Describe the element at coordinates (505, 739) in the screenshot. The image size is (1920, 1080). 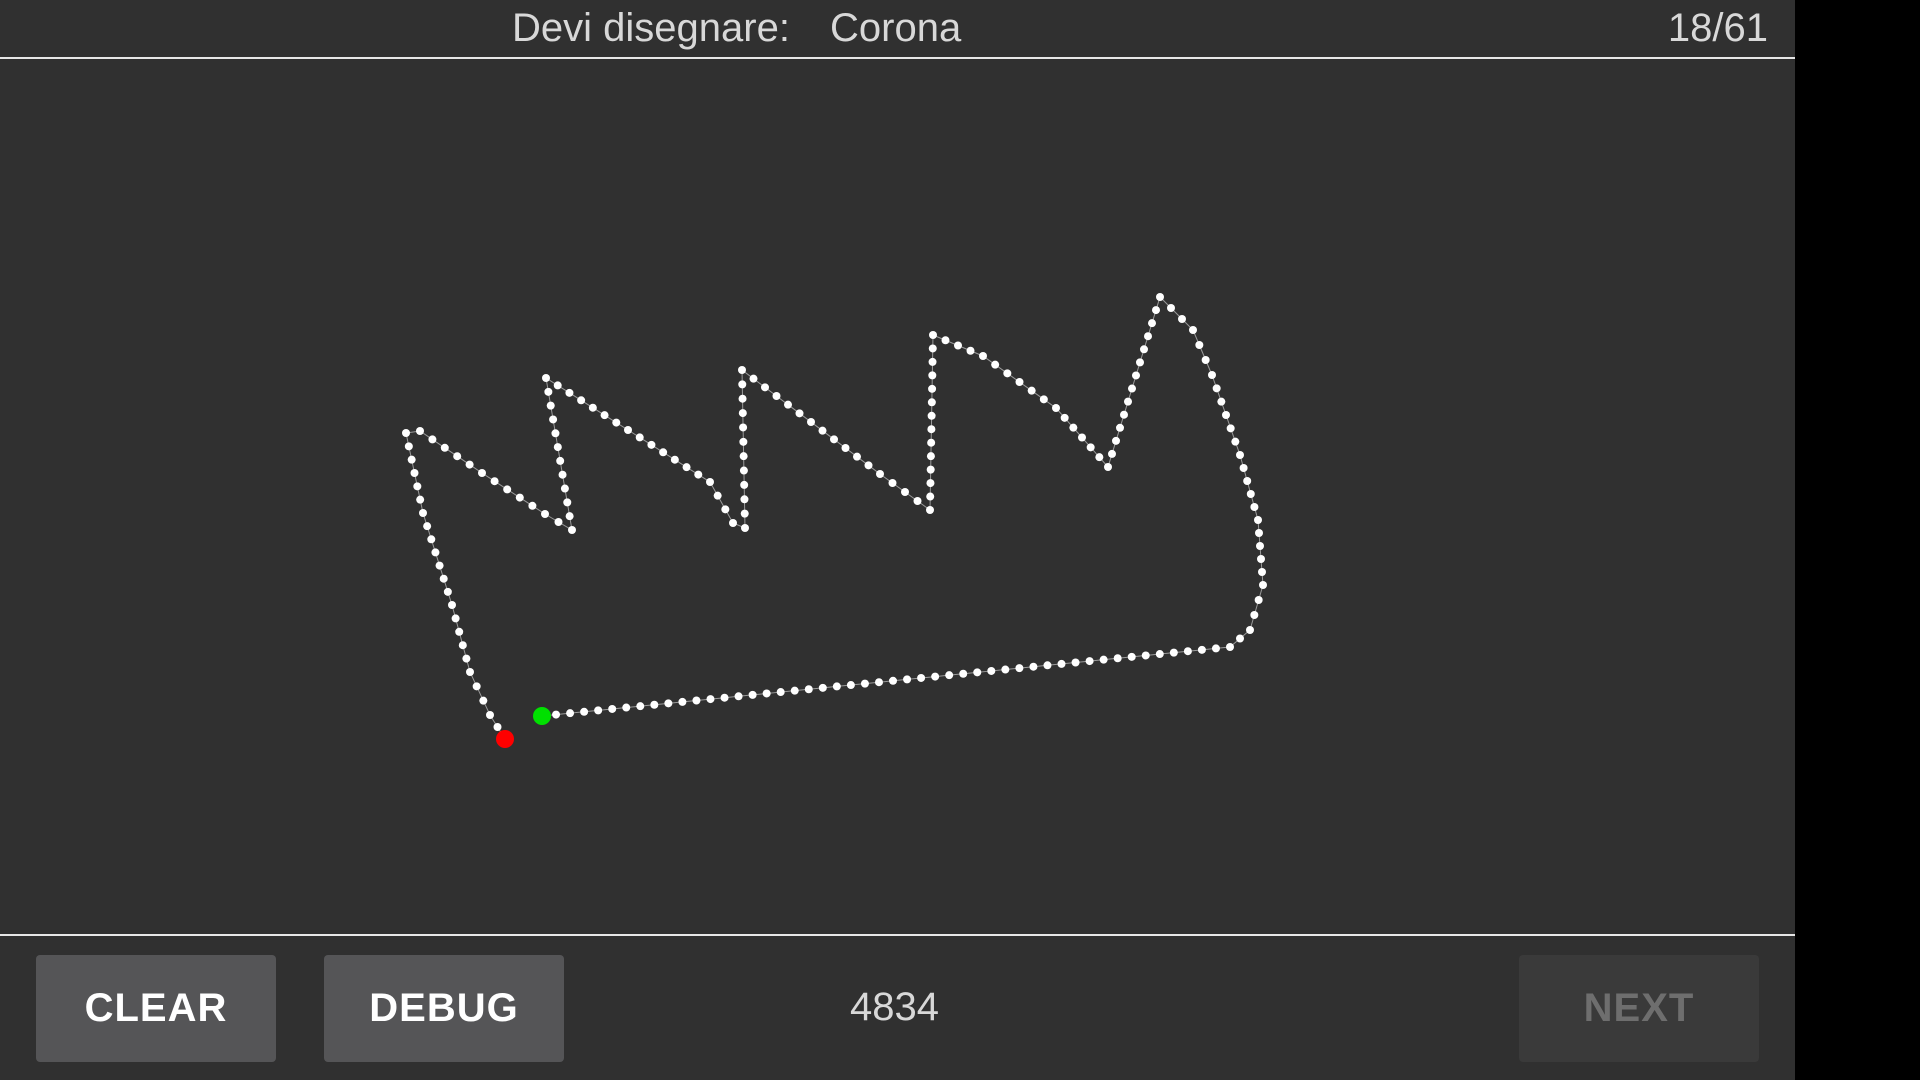
I see `end-marker` at that location.